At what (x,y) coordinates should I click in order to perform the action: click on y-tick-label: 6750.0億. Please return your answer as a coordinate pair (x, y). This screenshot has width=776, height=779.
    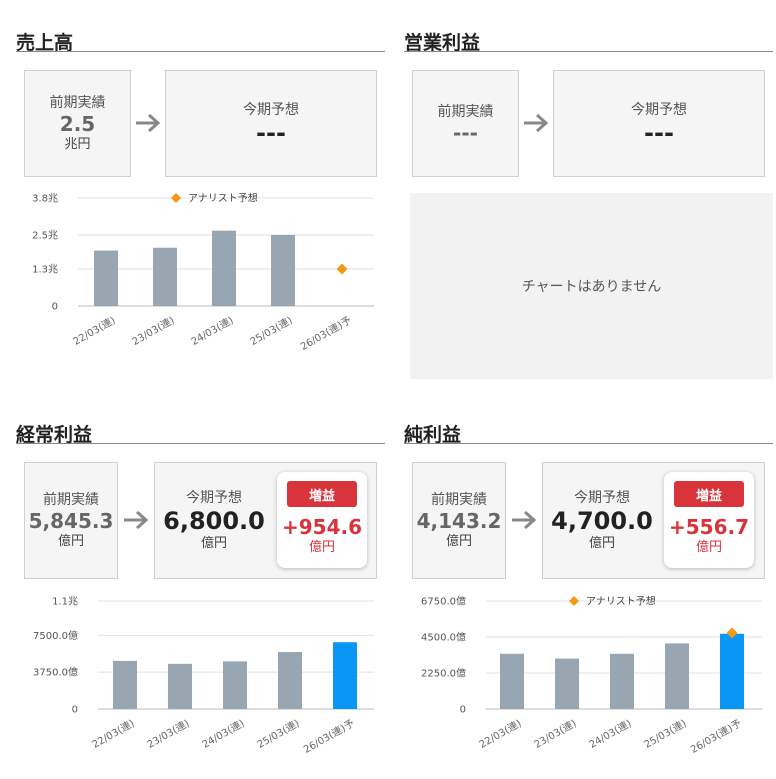
    Looking at the image, I should click on (443, 601).